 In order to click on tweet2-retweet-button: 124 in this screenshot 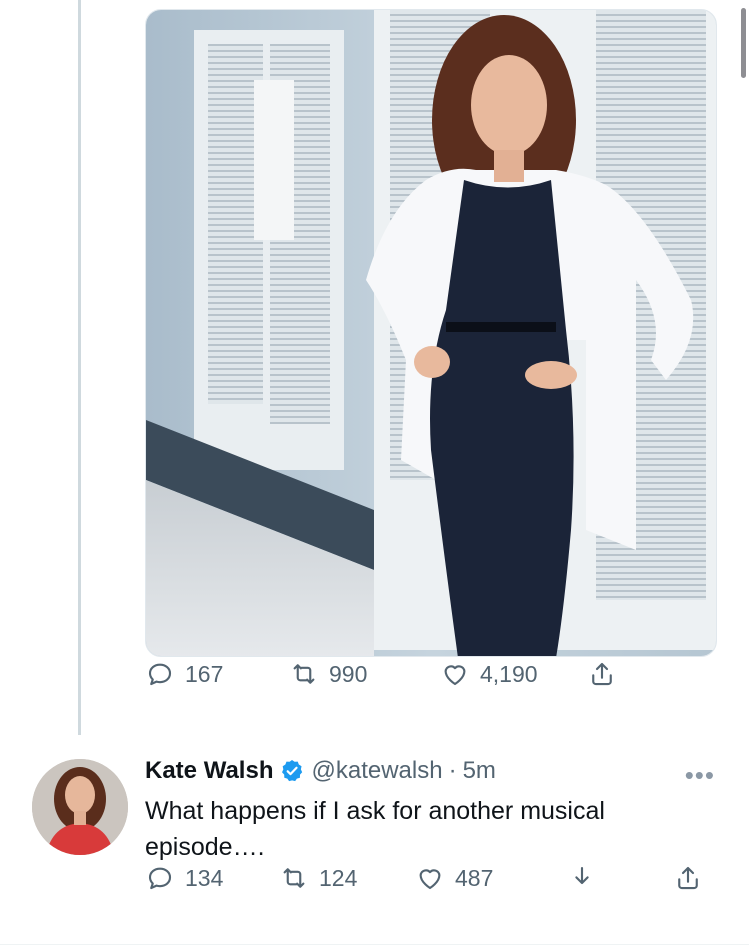, I will do `click(318, 878)`.